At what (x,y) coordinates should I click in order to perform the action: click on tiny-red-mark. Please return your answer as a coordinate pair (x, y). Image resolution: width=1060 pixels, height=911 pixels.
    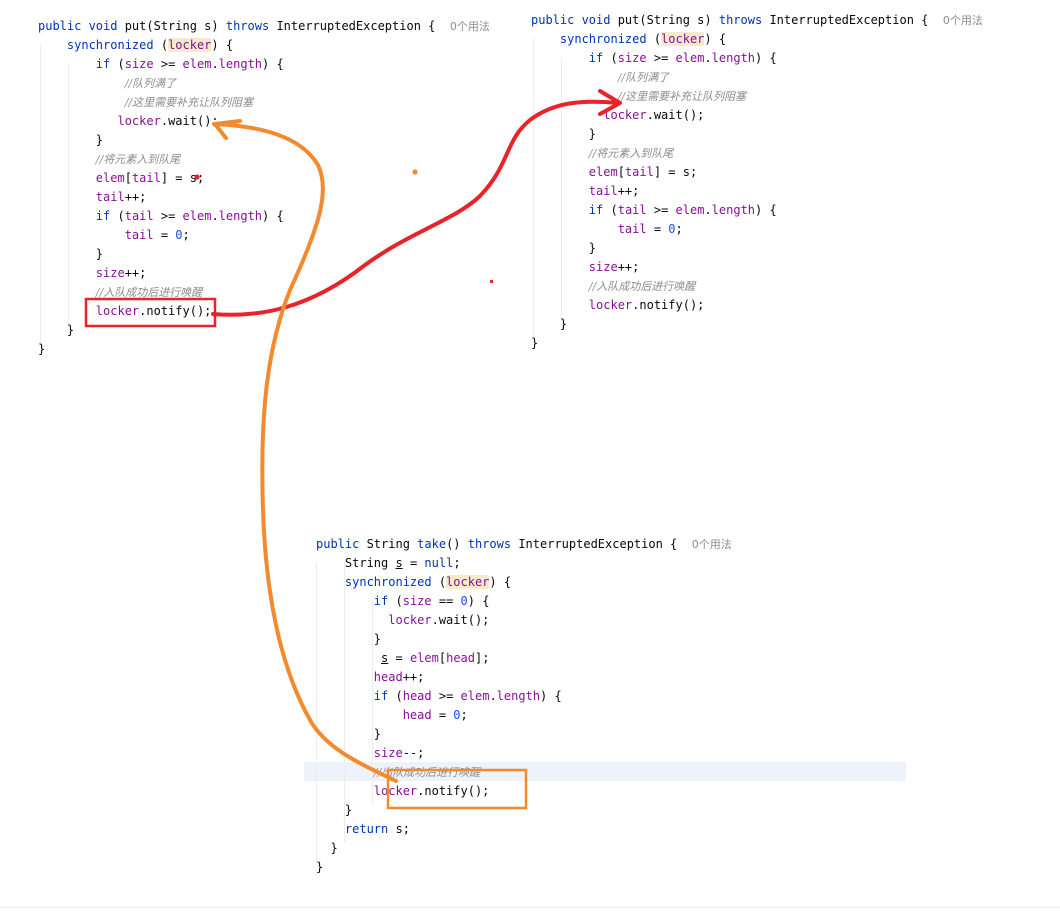
    Looking at the image, I should click on (491, 281).